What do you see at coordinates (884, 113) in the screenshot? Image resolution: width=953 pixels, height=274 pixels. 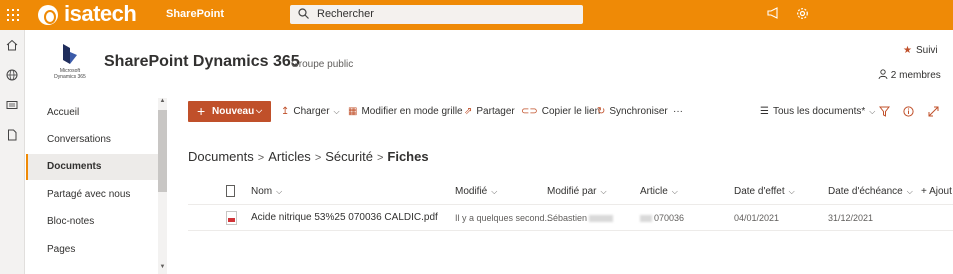 I see `filter-icon` at bounding box center [884, 113].